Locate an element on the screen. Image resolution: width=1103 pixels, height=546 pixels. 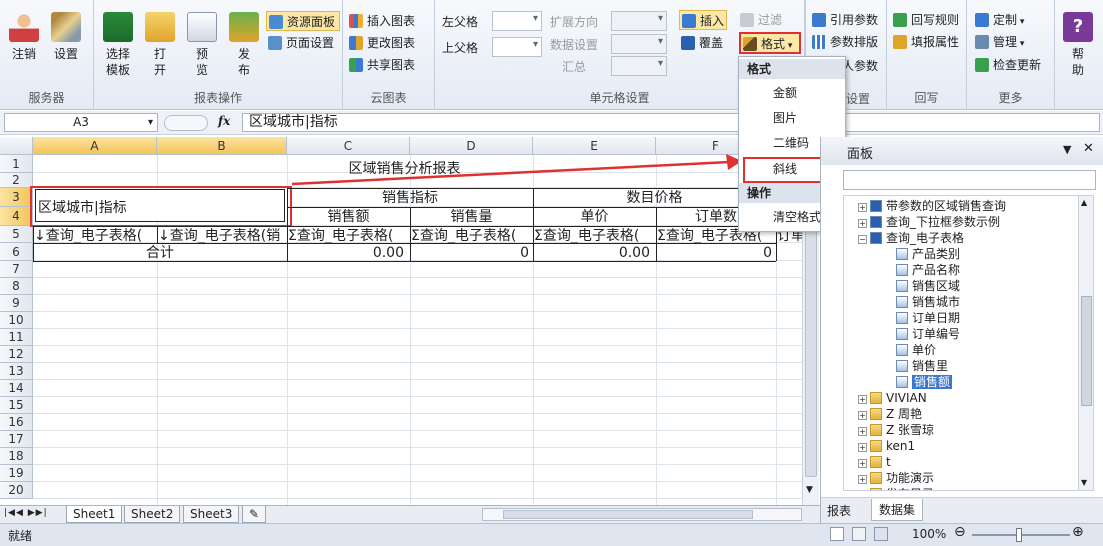
total-amount: 0.00 is located at coordinates (346, 253).